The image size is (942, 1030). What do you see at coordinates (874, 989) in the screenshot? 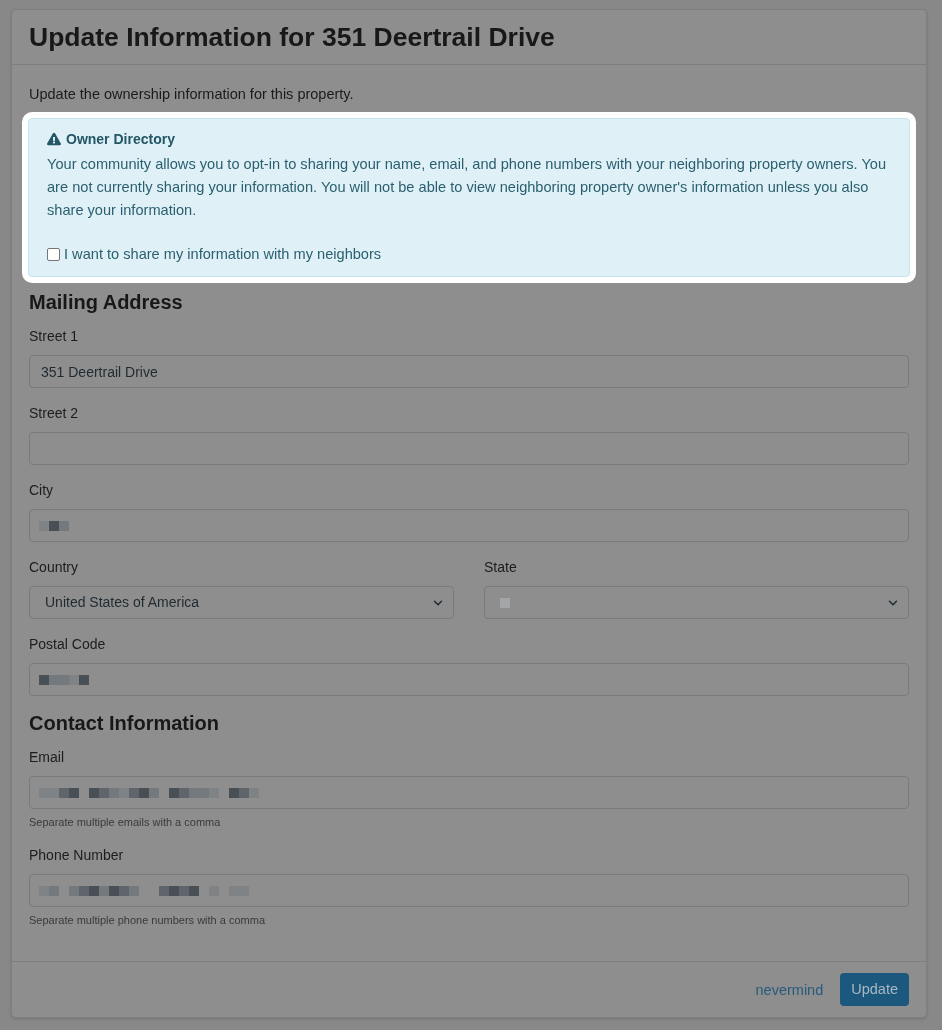
I see `update-button: Update` at bounding box center [874, 989].